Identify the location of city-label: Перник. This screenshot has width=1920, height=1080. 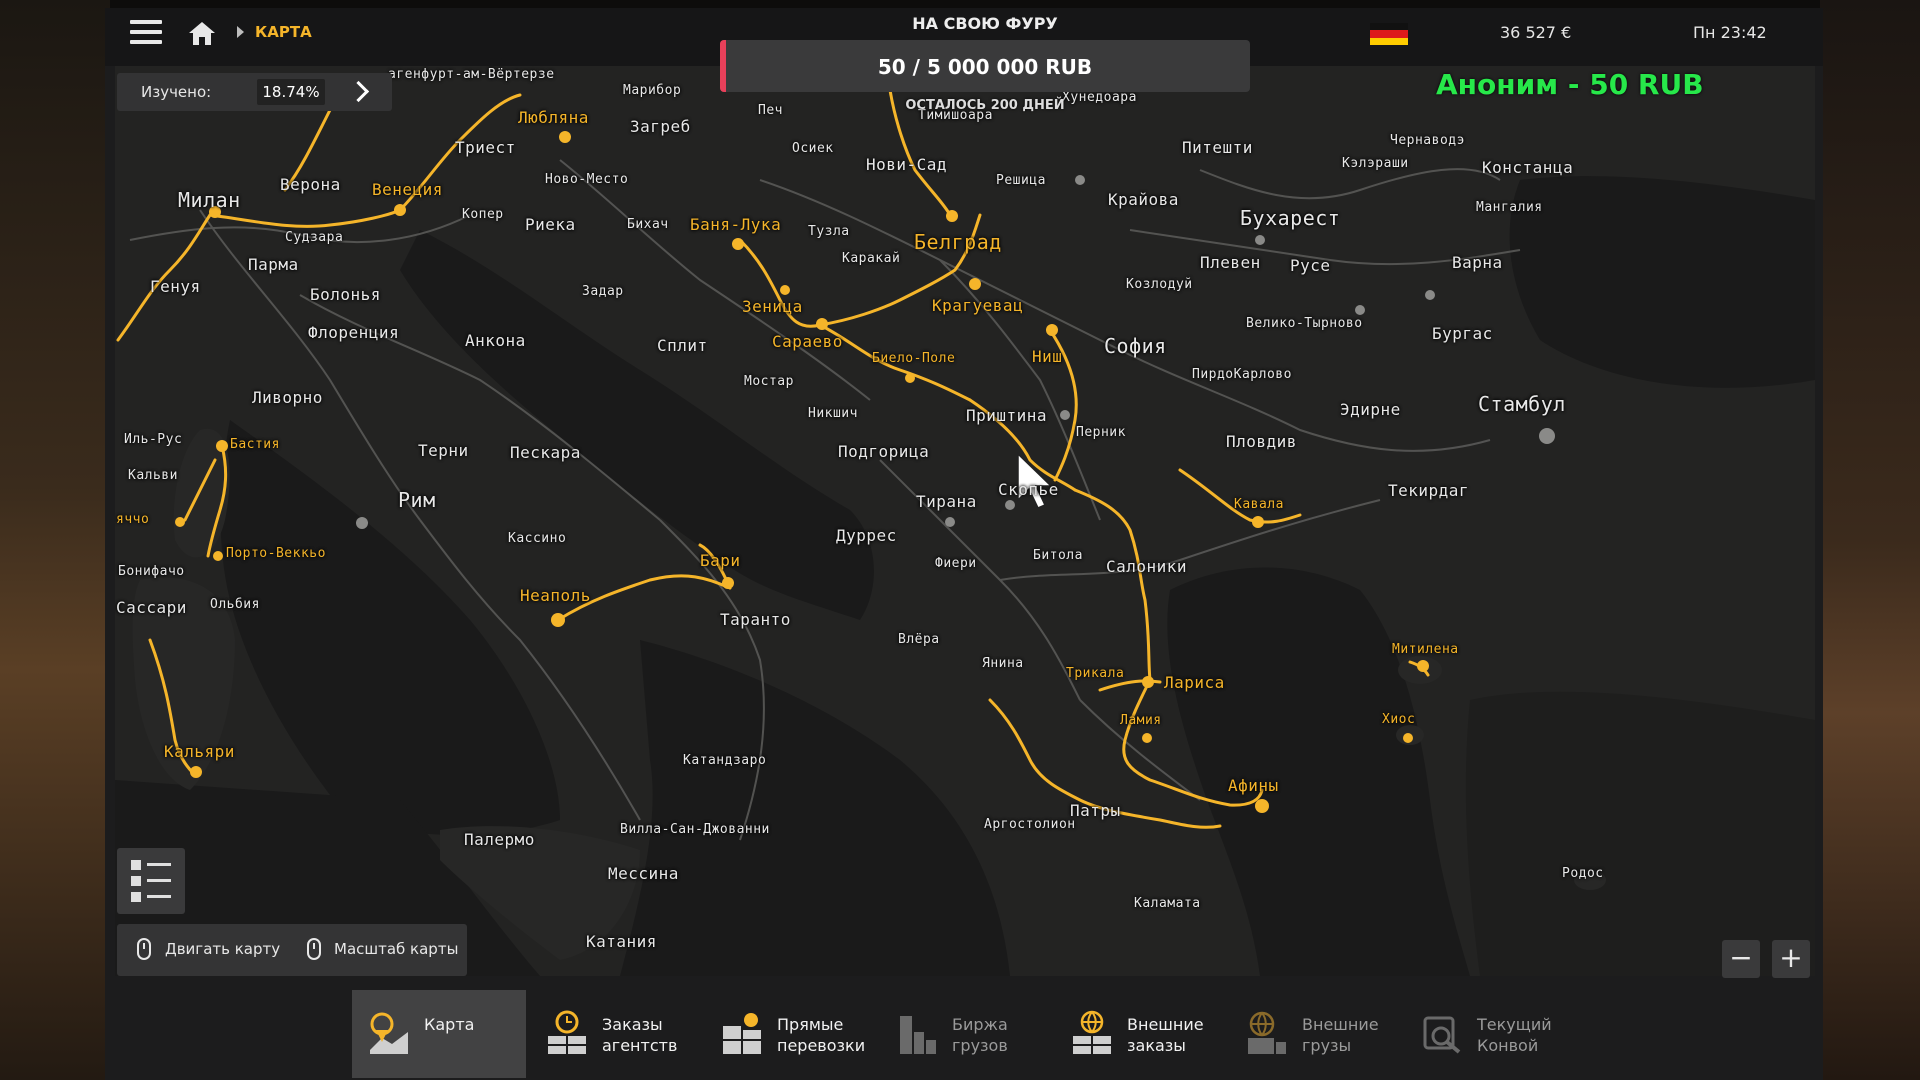
(1101, 432).